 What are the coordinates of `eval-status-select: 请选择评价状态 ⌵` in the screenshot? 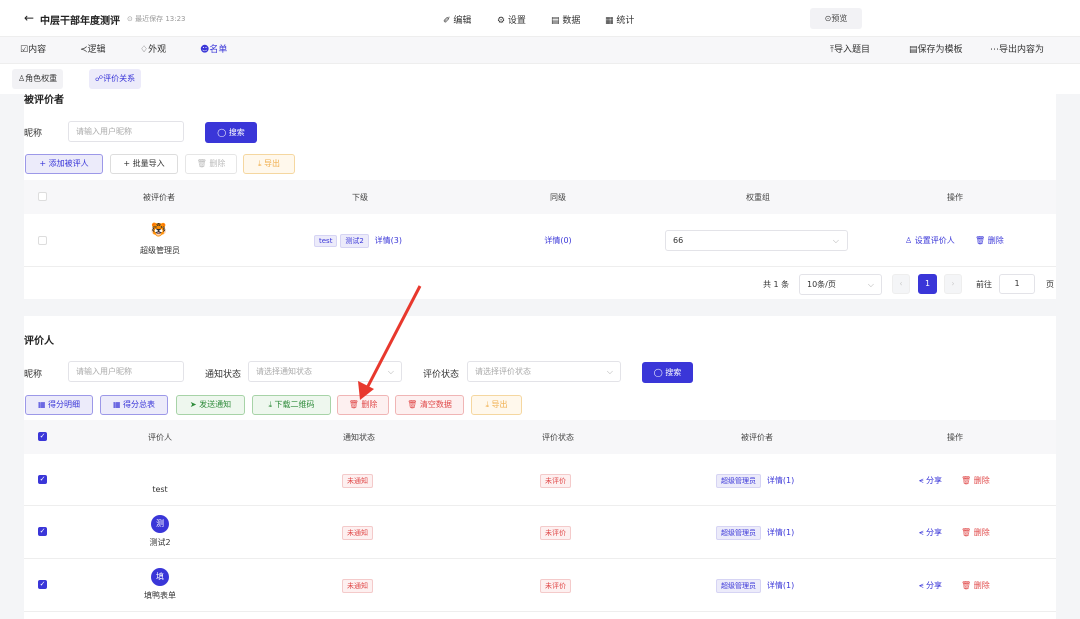 It's located at (544, 371).